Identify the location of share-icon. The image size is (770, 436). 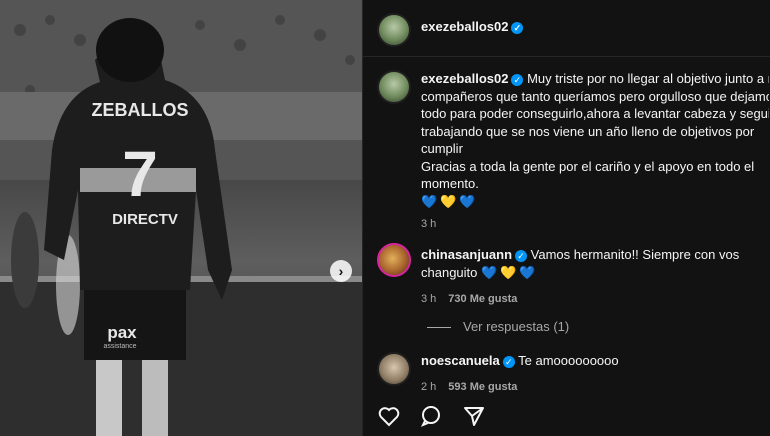
(474, 418).